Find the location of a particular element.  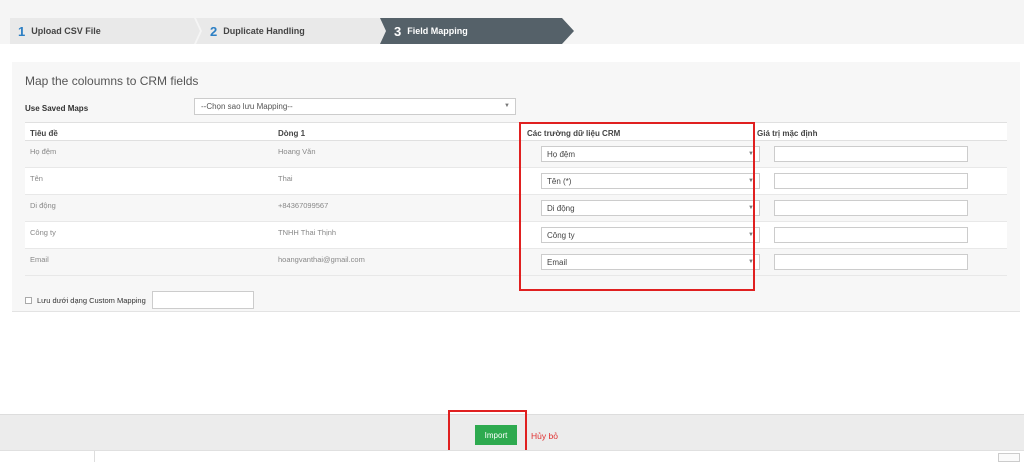

row-value: TNHH Thai Thịnh is located at coordinates (307, 232).